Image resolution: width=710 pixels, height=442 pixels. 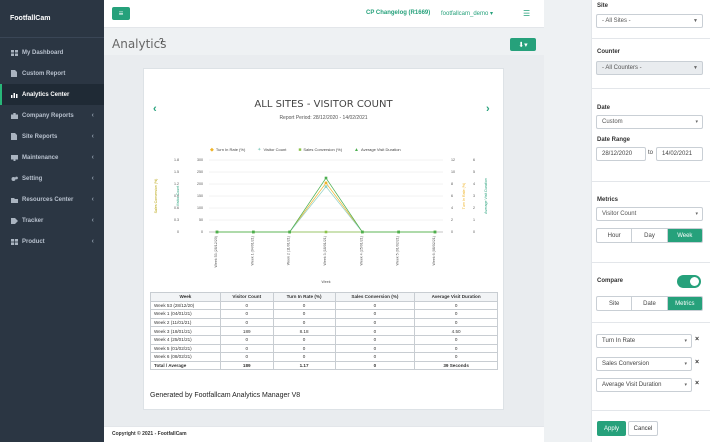 I want to click on sidebar-item-company-reports: Company Reports ‹, so click(x=52, y=115).